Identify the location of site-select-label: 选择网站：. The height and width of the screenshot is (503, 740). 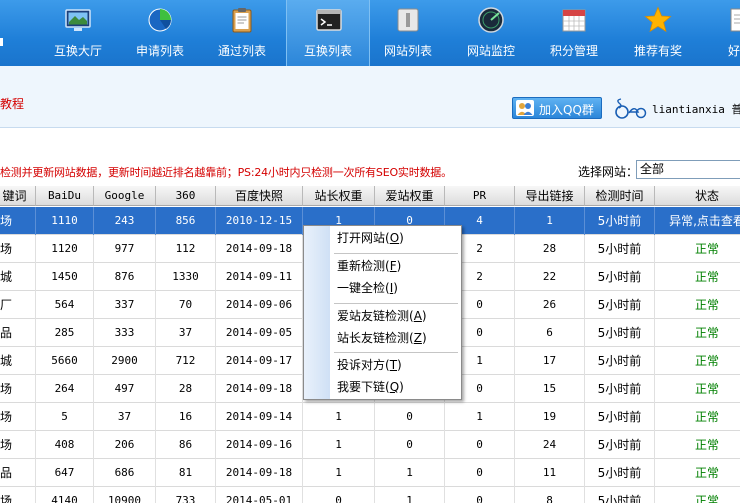
(608, 172).